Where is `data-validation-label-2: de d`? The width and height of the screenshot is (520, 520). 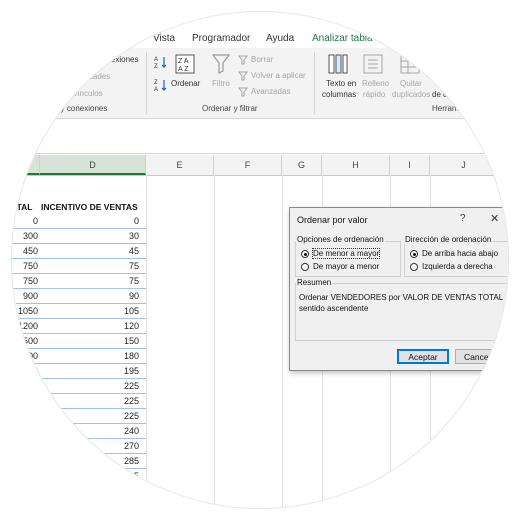
data-validation-label-2: de d is located at coordinates (440, 94).